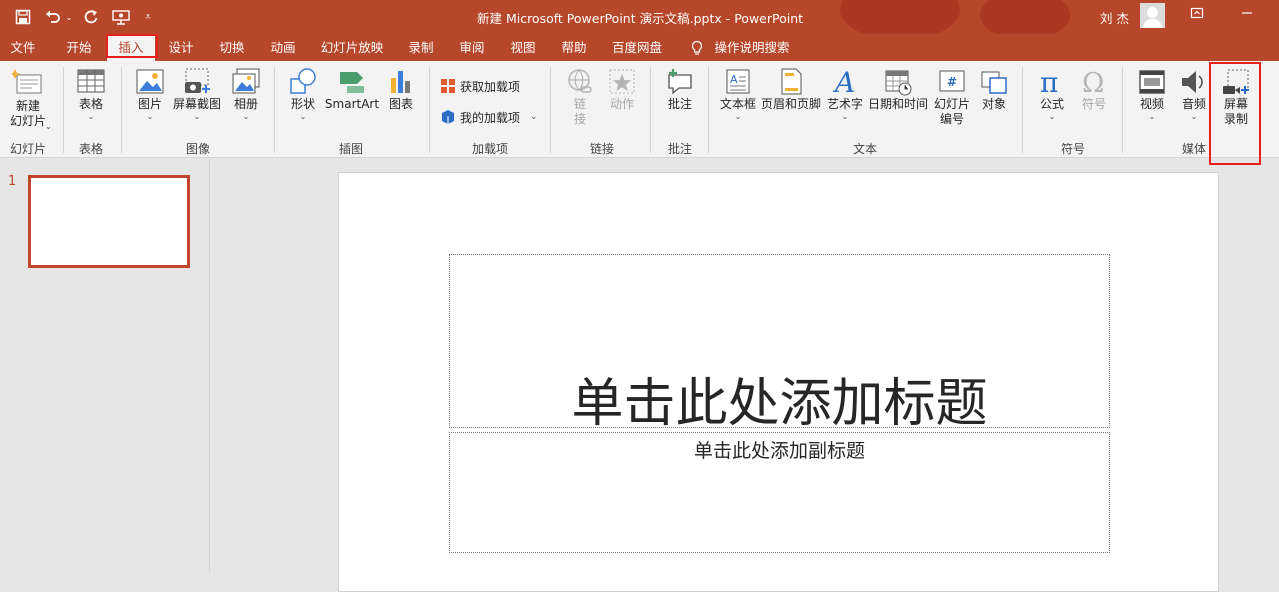 Image resolution: width=1279 pixels, height=592 pixels. What do you see at coordinates (352, 89) in the screenshot?
I see `smartart-button: SmartArt` at bounding box center [352, 89].